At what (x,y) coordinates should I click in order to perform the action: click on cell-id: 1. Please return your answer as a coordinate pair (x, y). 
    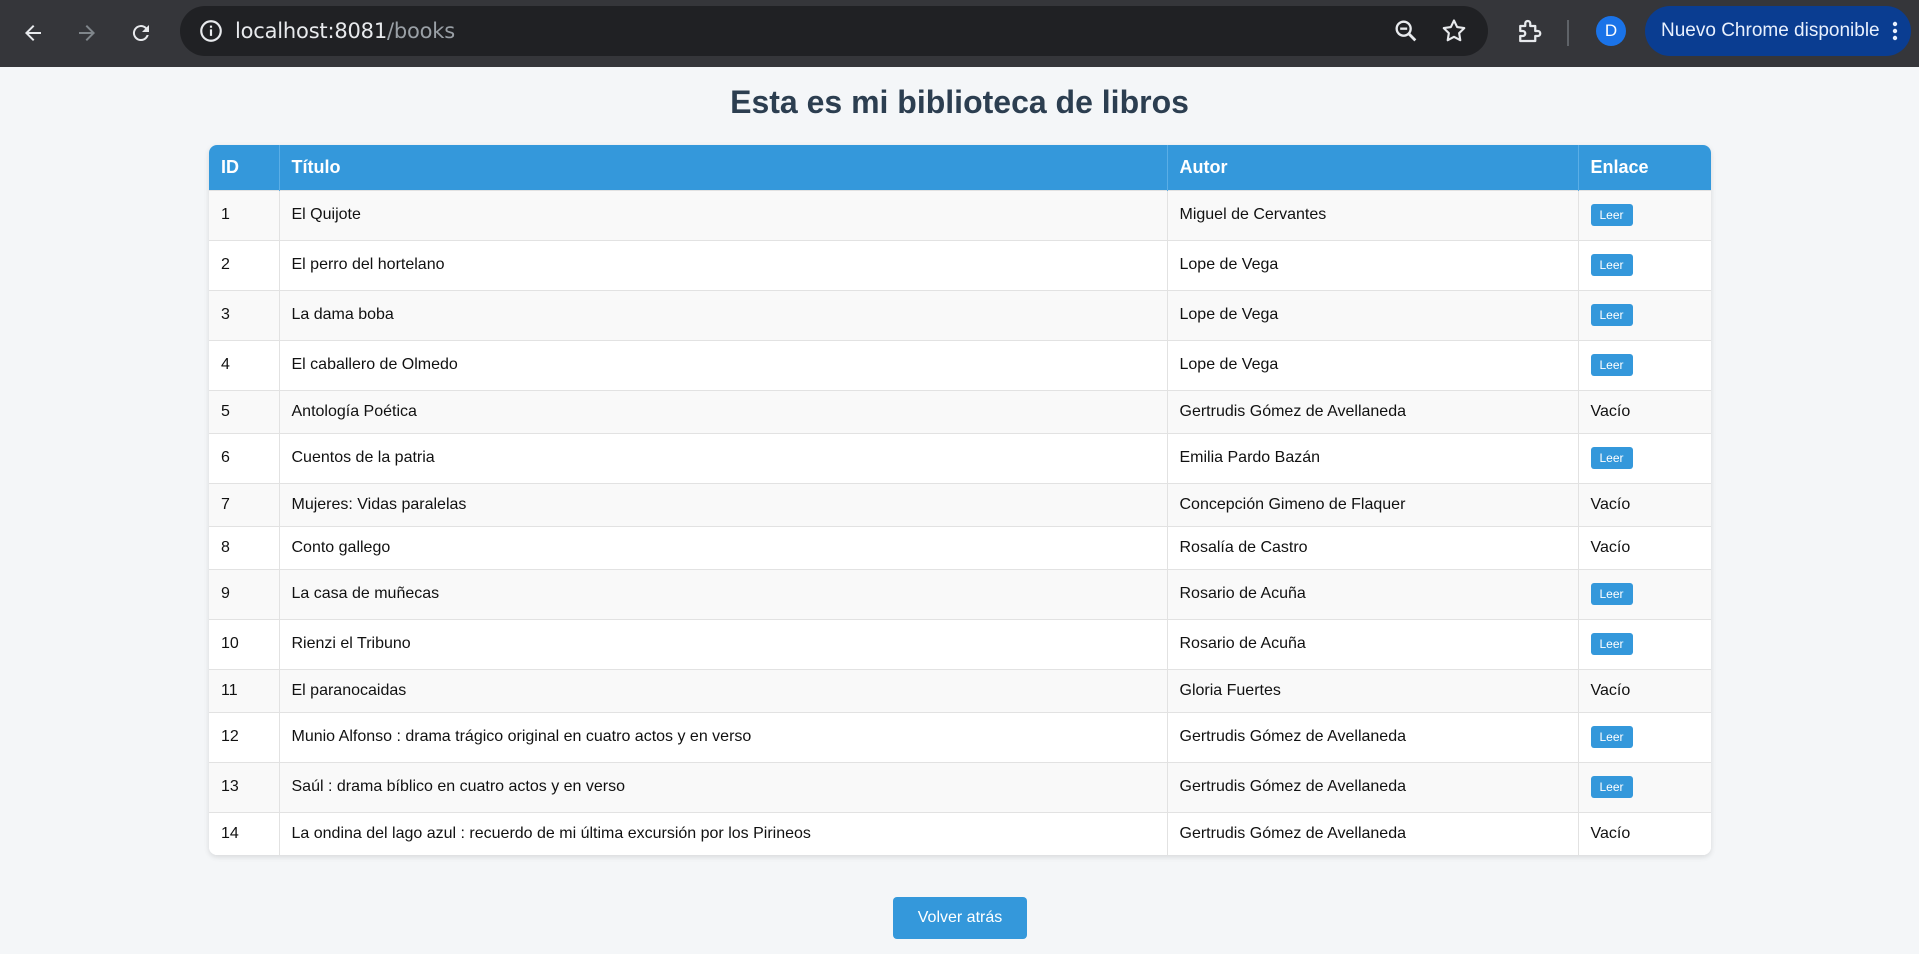
    Looking at the image, I should click on (244, 214).